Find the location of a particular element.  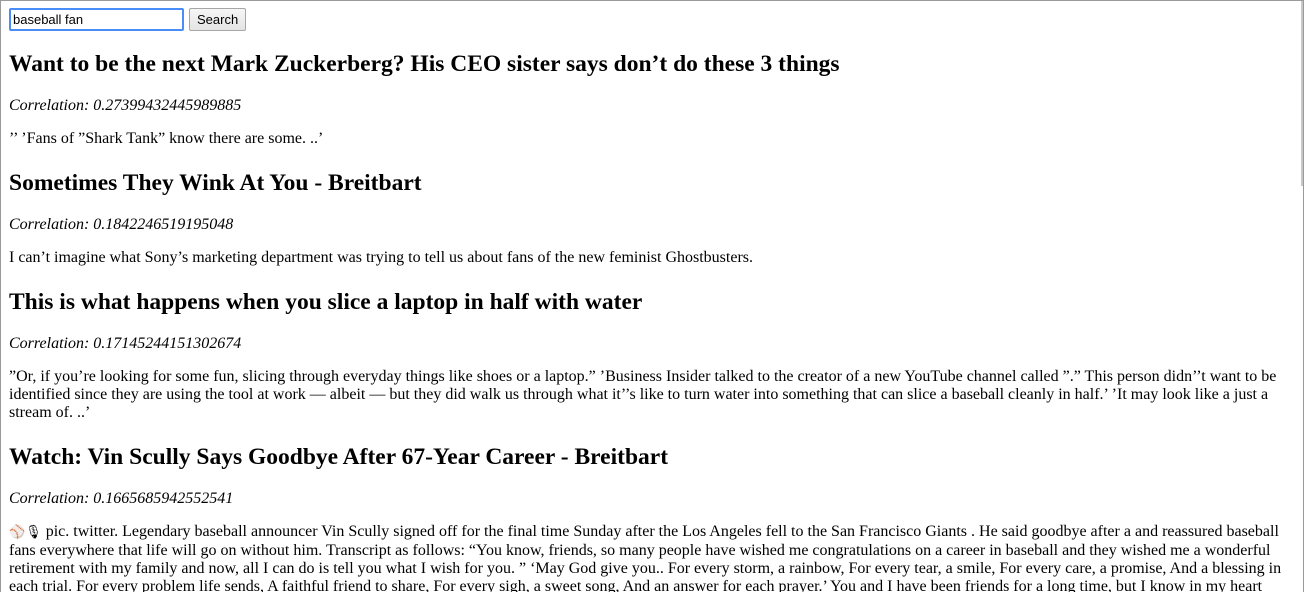

result-correlation: Correlation: 0.17145244151302674 is located at coordinates (125, 343).